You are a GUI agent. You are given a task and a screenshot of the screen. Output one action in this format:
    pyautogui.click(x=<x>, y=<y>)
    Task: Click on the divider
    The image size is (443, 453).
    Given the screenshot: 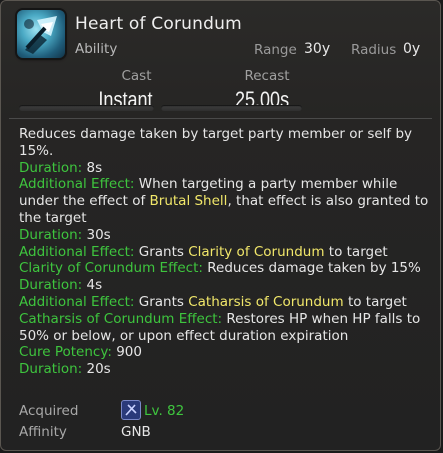 What is the action you would take?
    pyautogui.click(x=220, y=118)
    